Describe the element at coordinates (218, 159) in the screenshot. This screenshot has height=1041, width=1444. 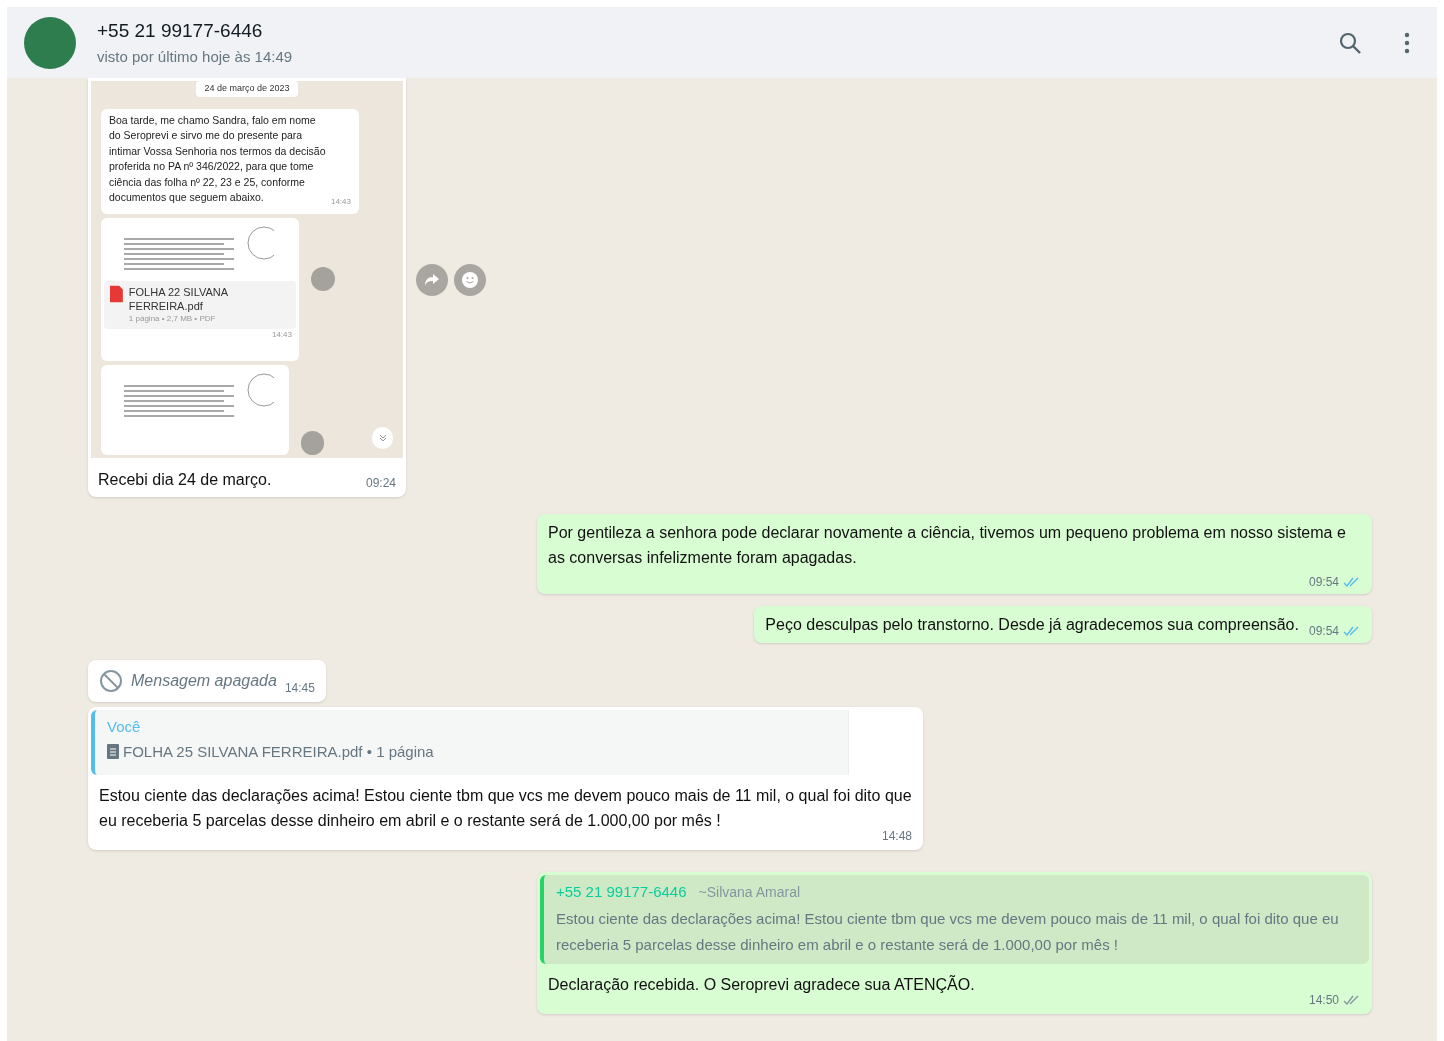
I see `message-text: Boa tarde, me chamo Sandra, falo em nome do Seroprevi e sirvo me do presente para intimar Vossa Senhoria nos termos da decisão proferida no PA nº 346/2022, para que tome ciência das folha nº 22, 23 e 25, conforme documentos que seguem abaixo.` at that location.